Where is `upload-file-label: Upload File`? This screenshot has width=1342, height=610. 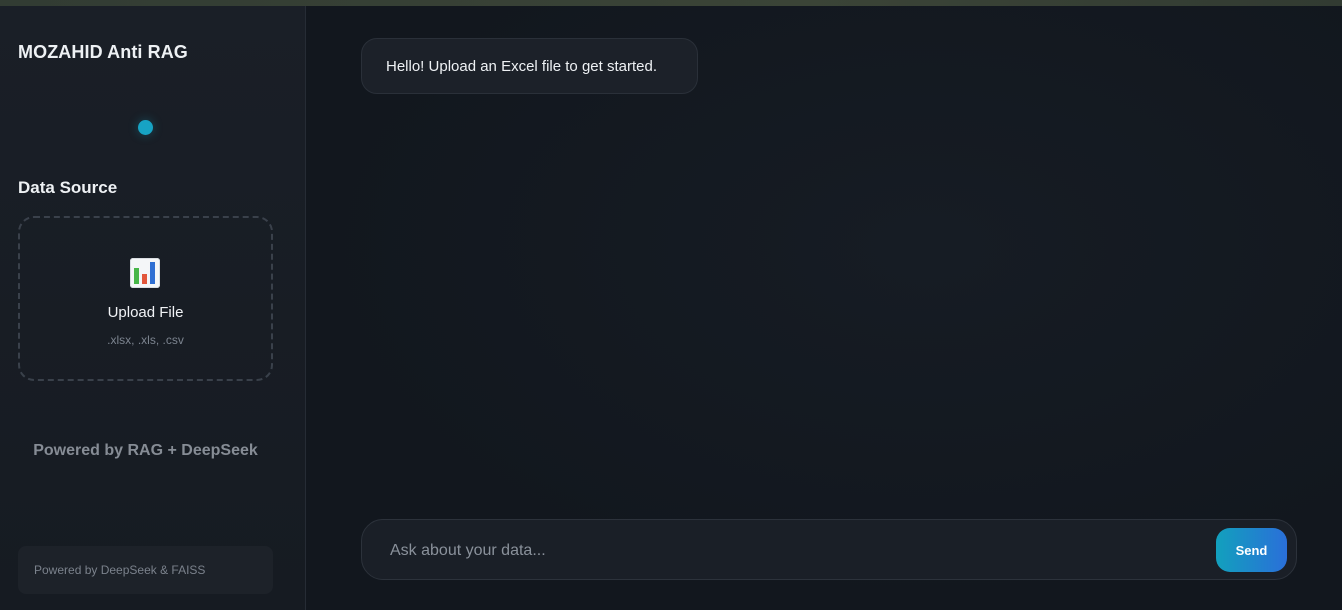
upload-file-label: Upload File is located at coordinates (145, 312).